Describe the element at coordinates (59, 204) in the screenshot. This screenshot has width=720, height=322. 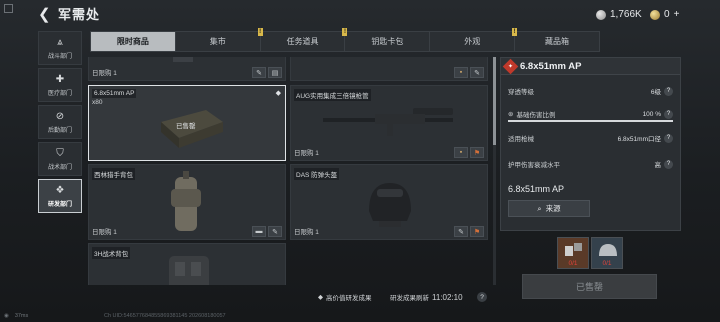
I see `nav-label: 研发部门` at that location.